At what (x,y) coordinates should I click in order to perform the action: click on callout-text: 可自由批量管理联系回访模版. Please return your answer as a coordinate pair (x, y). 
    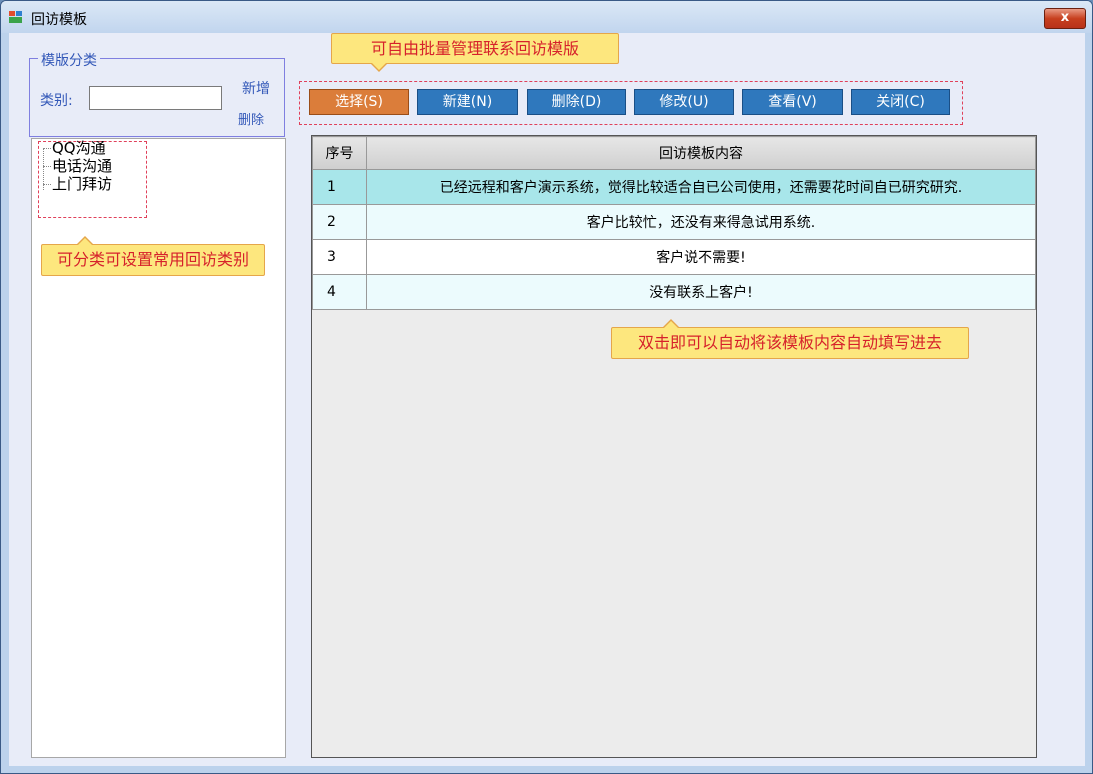
    Looking at the image, I should click on (474, 48).